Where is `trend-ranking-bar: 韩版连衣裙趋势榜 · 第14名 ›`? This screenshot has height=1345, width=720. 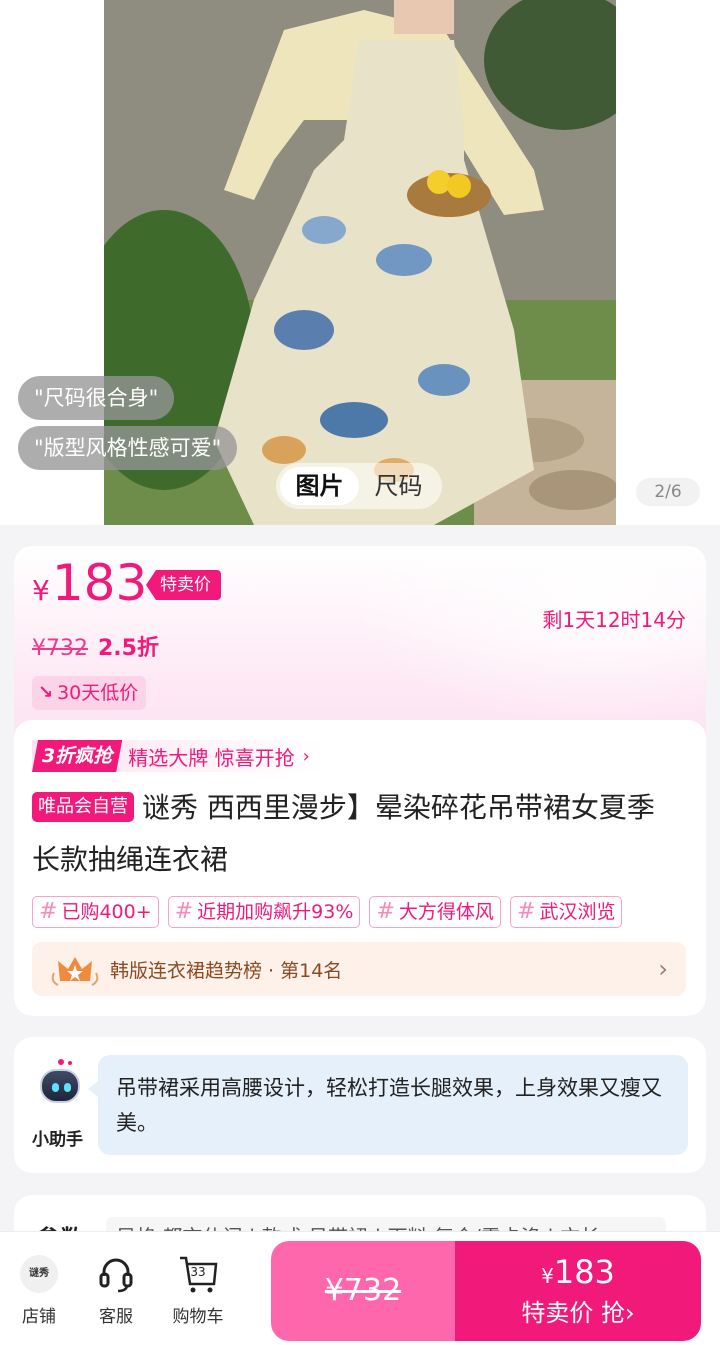 trend-ranking-bar: 韩版连衣裙趋势榜 · 第14名 › is located at coordinates (359, 969).